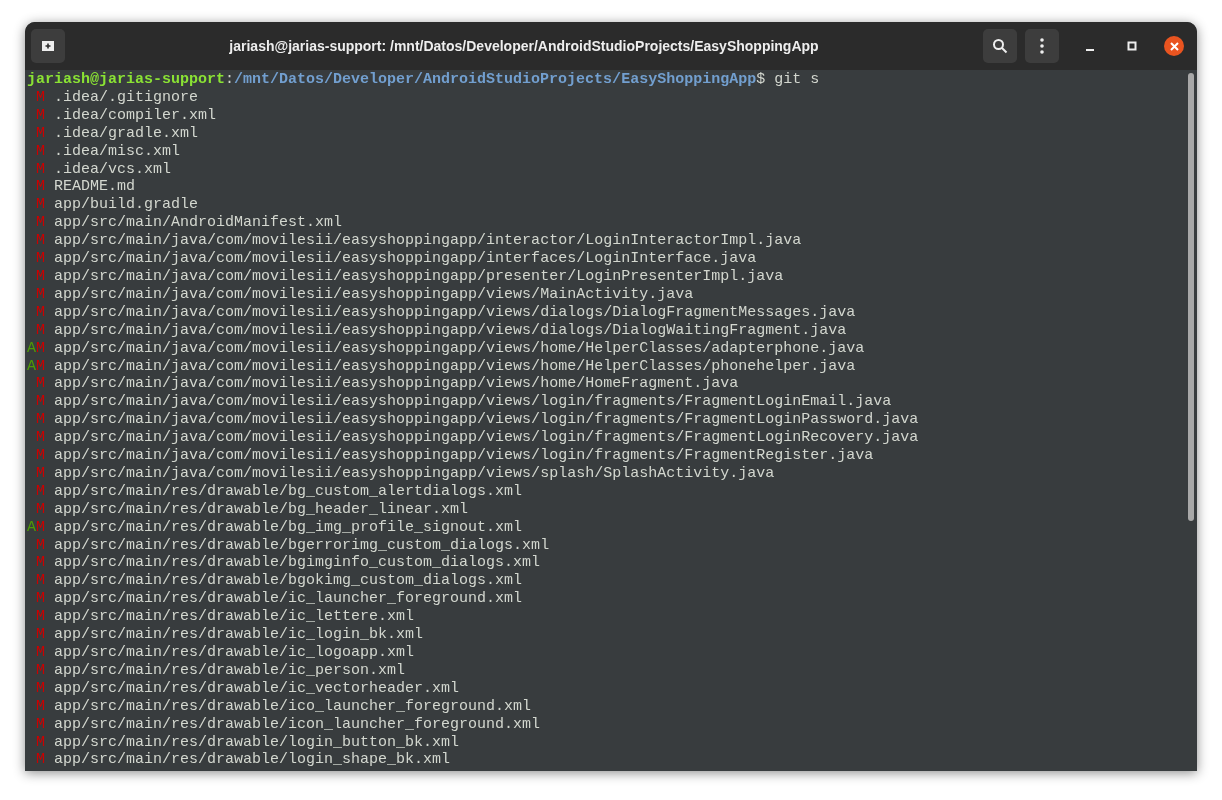 Image resolution: width=1222 pixels, height=800 pixels. What do you see at coordinates (419, 276) in the screenshot?
I see `file-path: app/src/main/java/com/movilesii/easyshoppingapp/presenter/LoginPresenterImpl.java` at bounding box center [419, 276].